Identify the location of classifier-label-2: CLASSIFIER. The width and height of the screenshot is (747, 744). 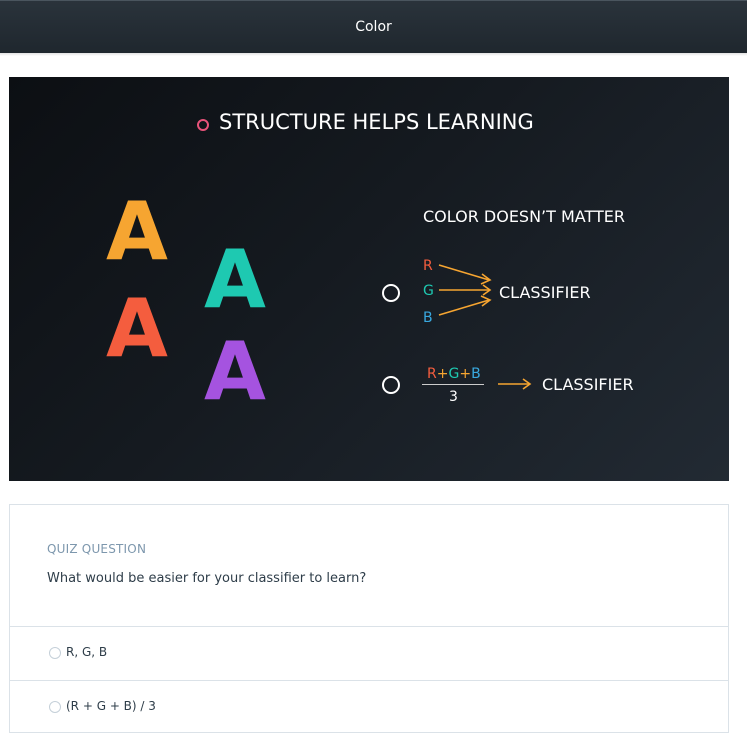
(588, 384).